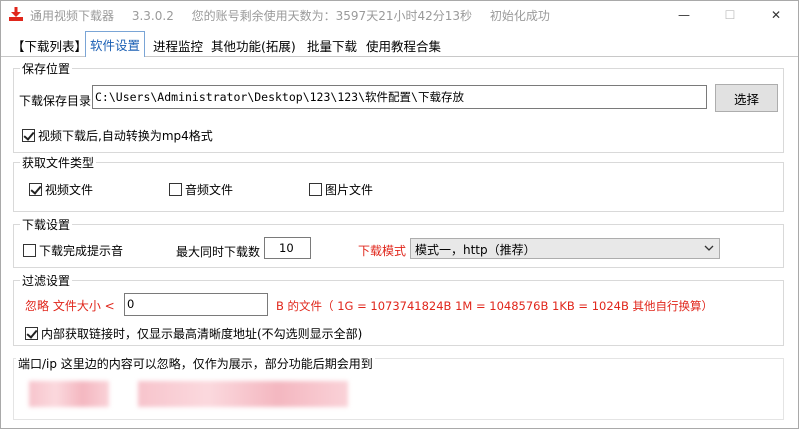 The image size is (799, 429). I want to click on audio-files-label: 音频文件, so click(209, 190).